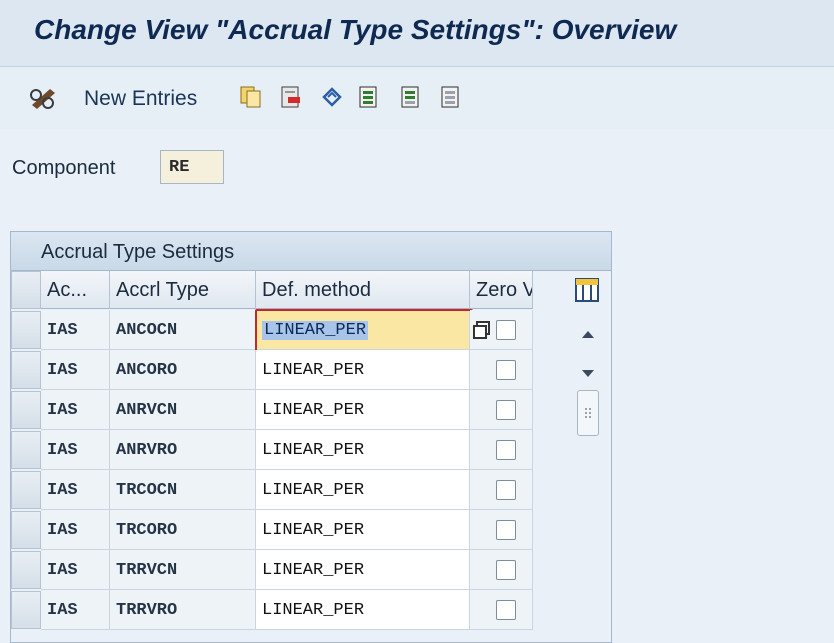  Describe the element at coordinates (183, 490) in the screenshot. I see `cell-accrl-type: TRCOCN` at that location.